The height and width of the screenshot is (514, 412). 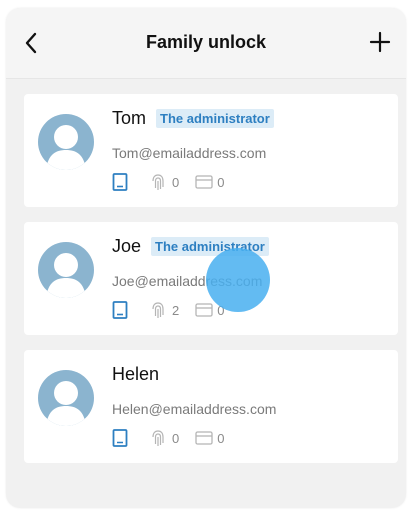 I want to click on touch-indicator, so click(x=238, y=280).